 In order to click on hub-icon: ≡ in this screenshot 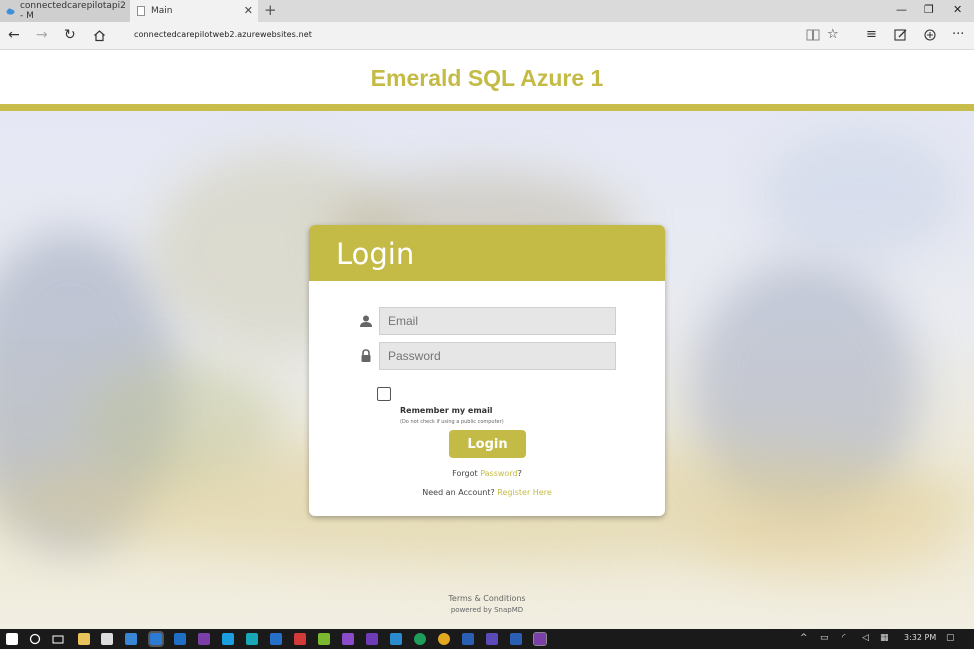, I will do `click(871, 34)`.